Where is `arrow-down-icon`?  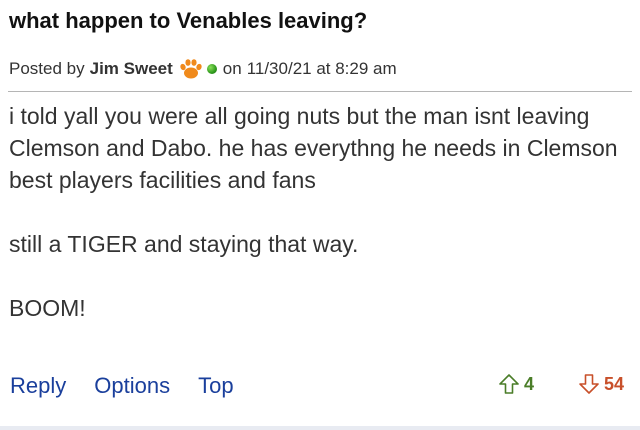
arrow-down-icon is located at coordinates (589, 384).